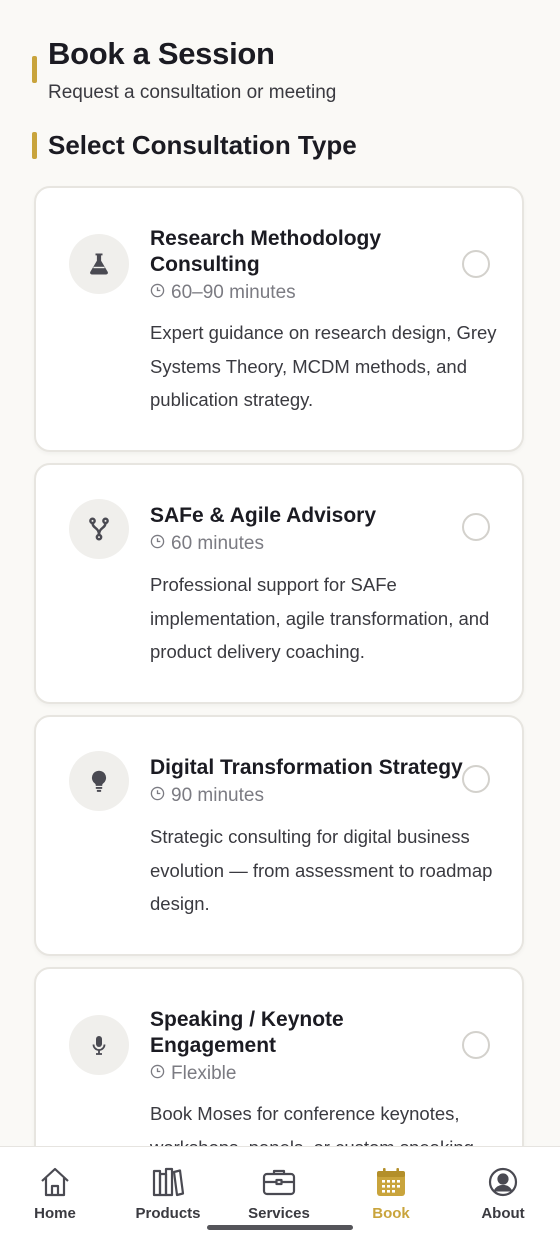  I want to click on card-duration: 90 minutes, so click(207, 796).